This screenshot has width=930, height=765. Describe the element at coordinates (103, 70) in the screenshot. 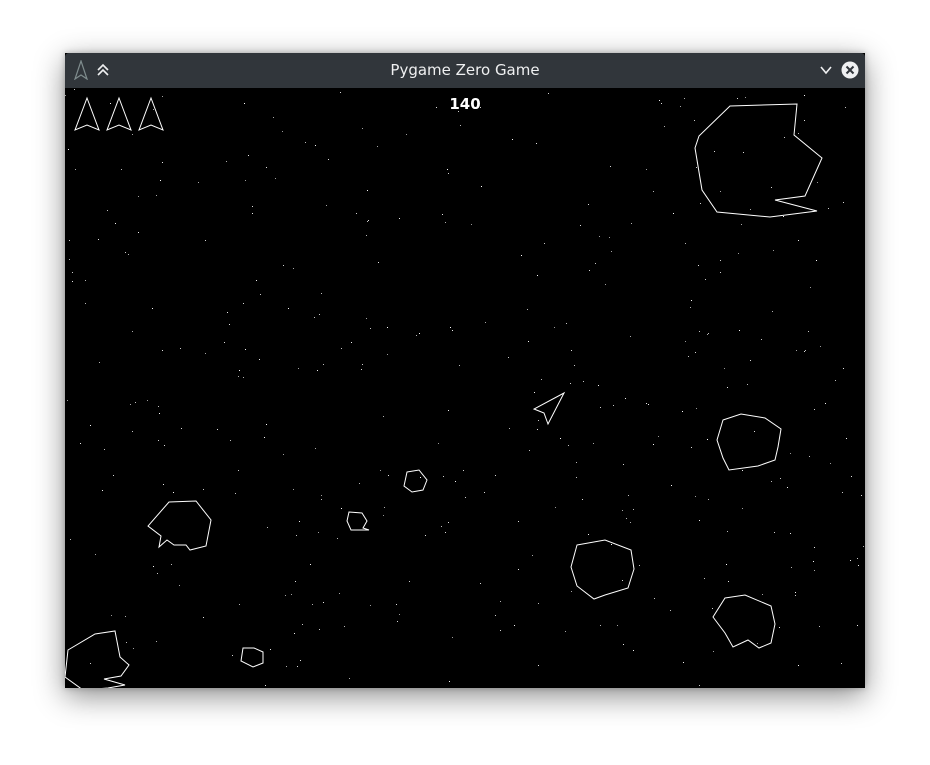

I see `double-chevron-up-icon` at that location.